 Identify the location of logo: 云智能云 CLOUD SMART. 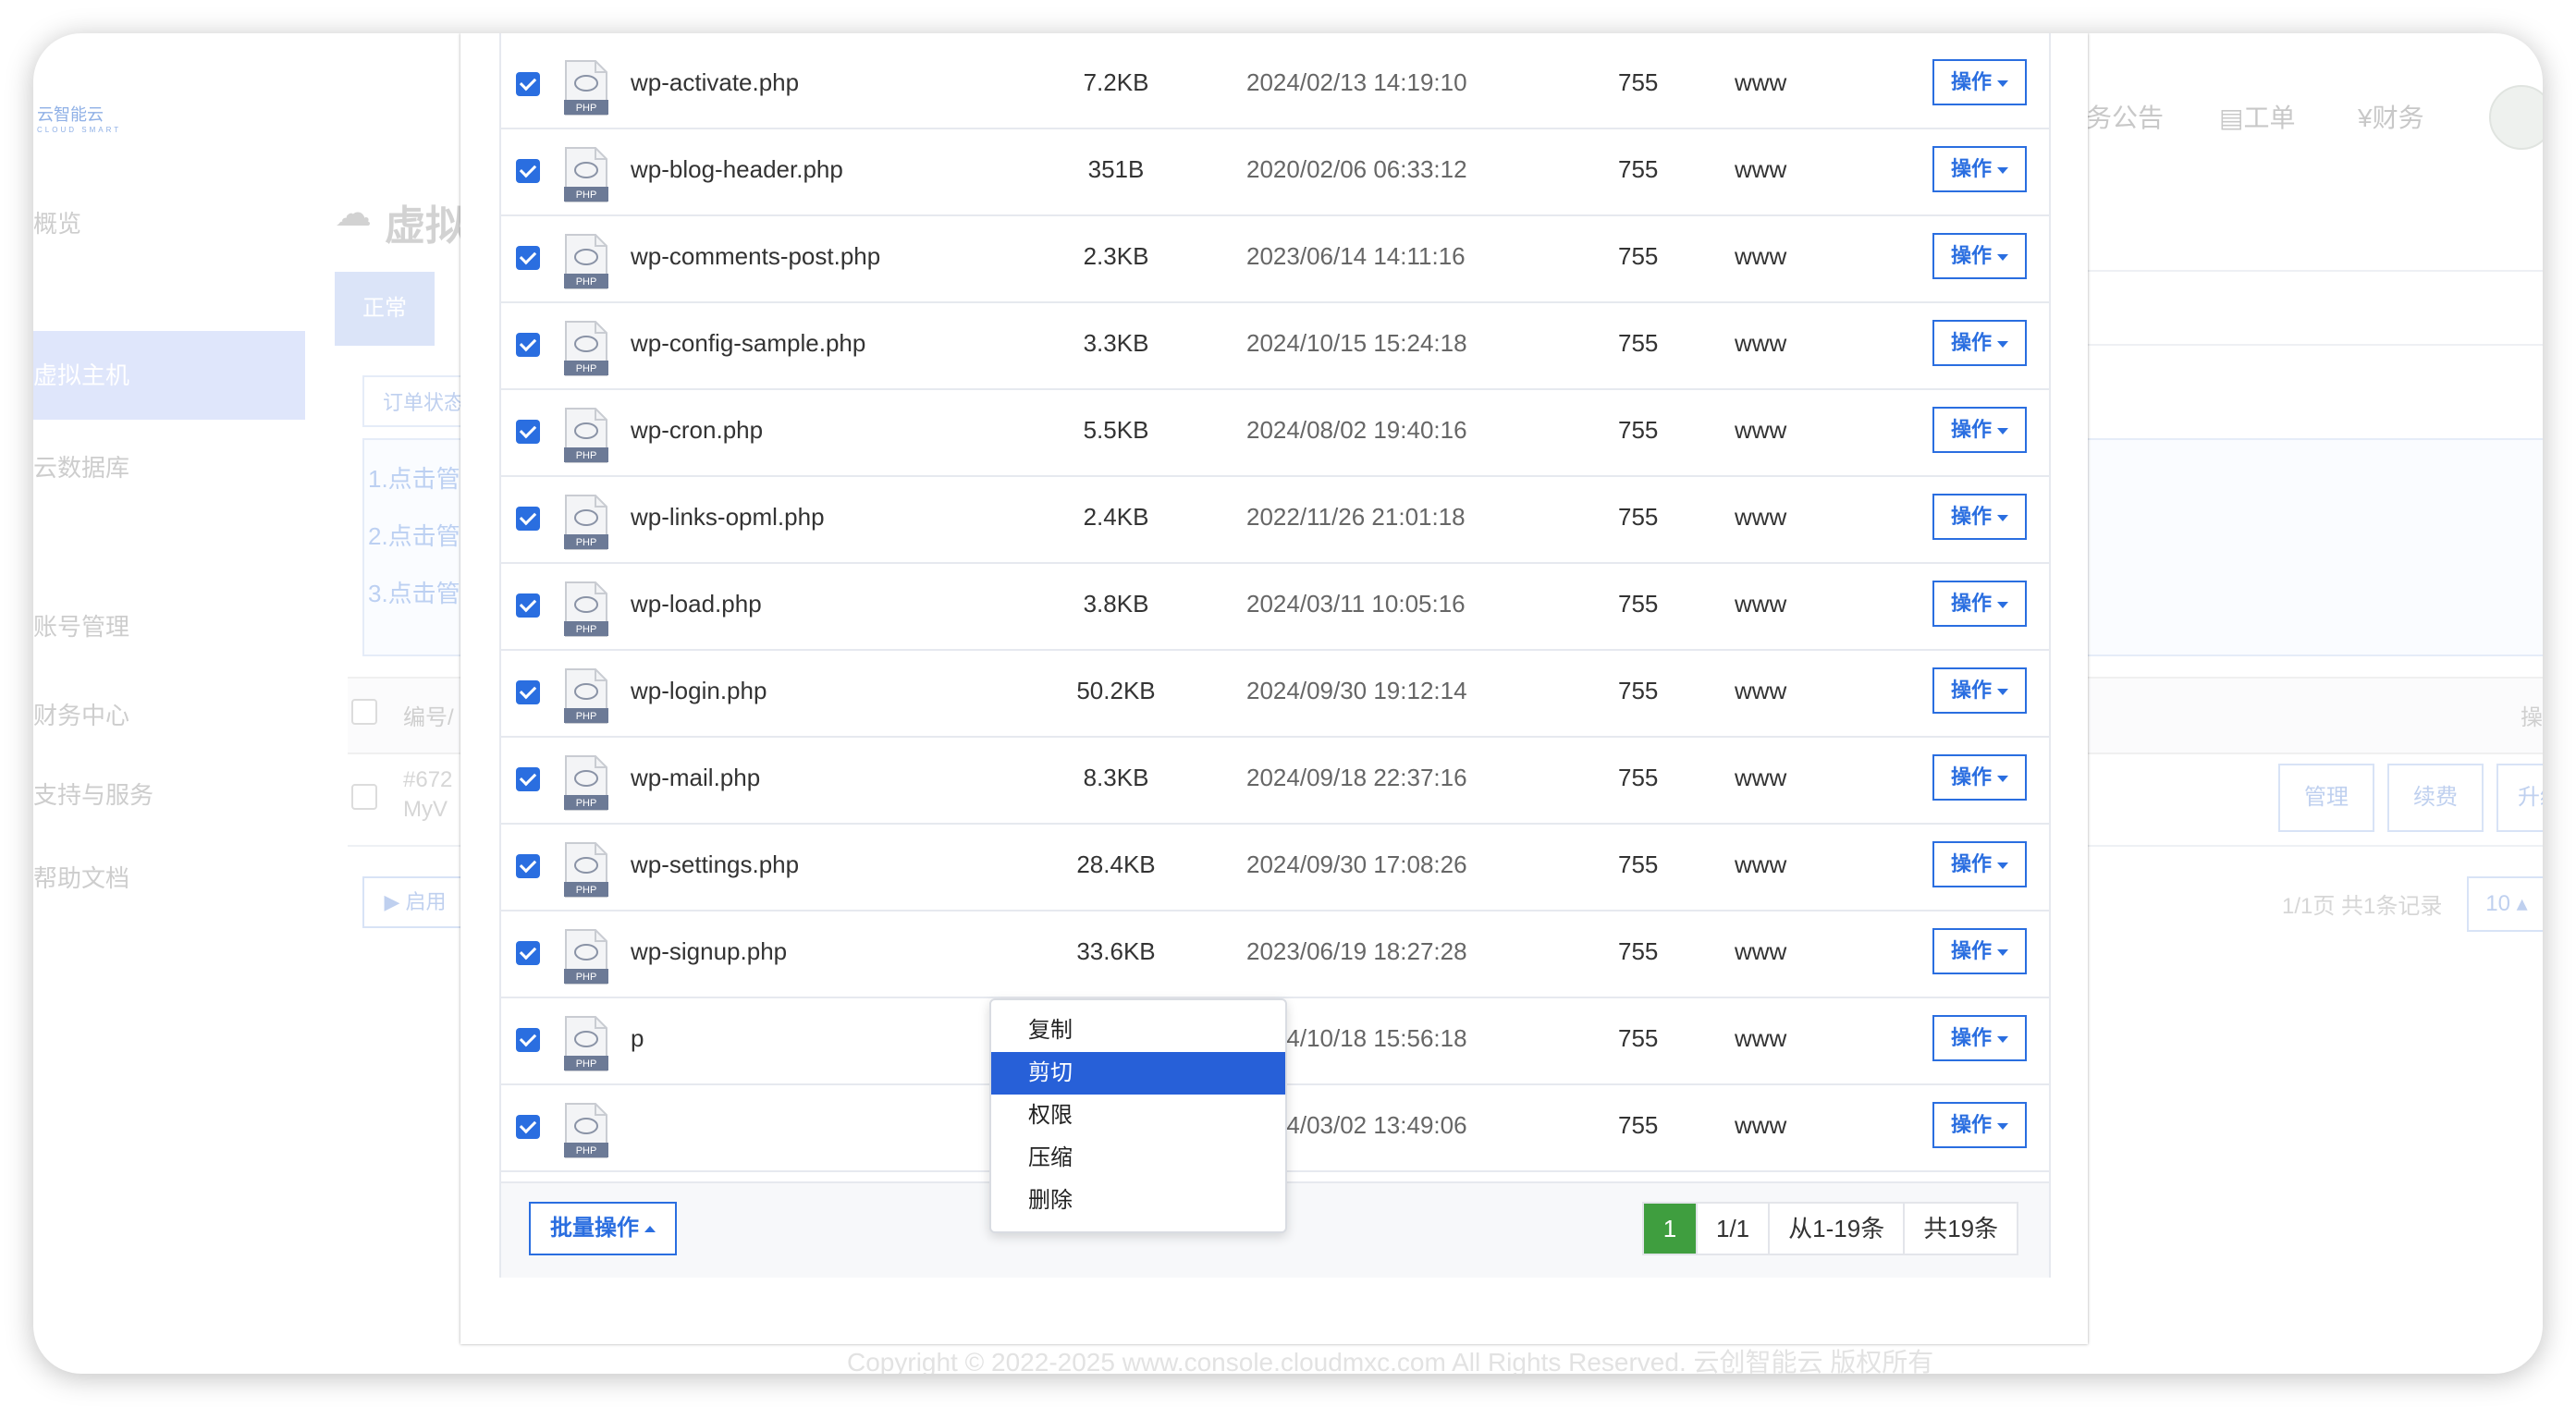
(79, 120).